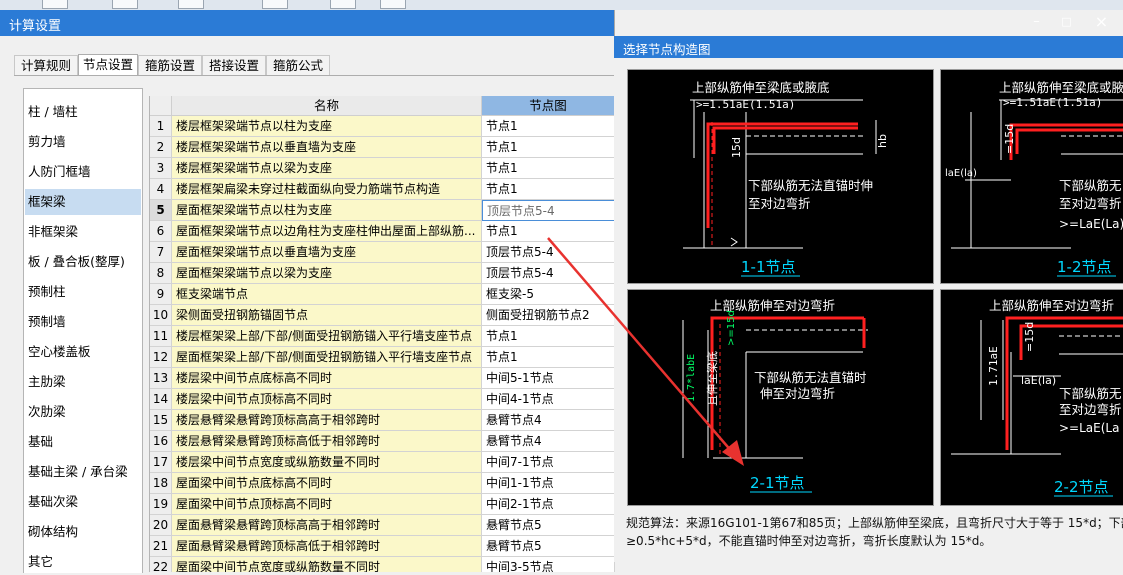  What do you see at coordinates (83, 382) in the screenshot?
I see `category-item: 主肋梁` at bounding box center [83, 382].